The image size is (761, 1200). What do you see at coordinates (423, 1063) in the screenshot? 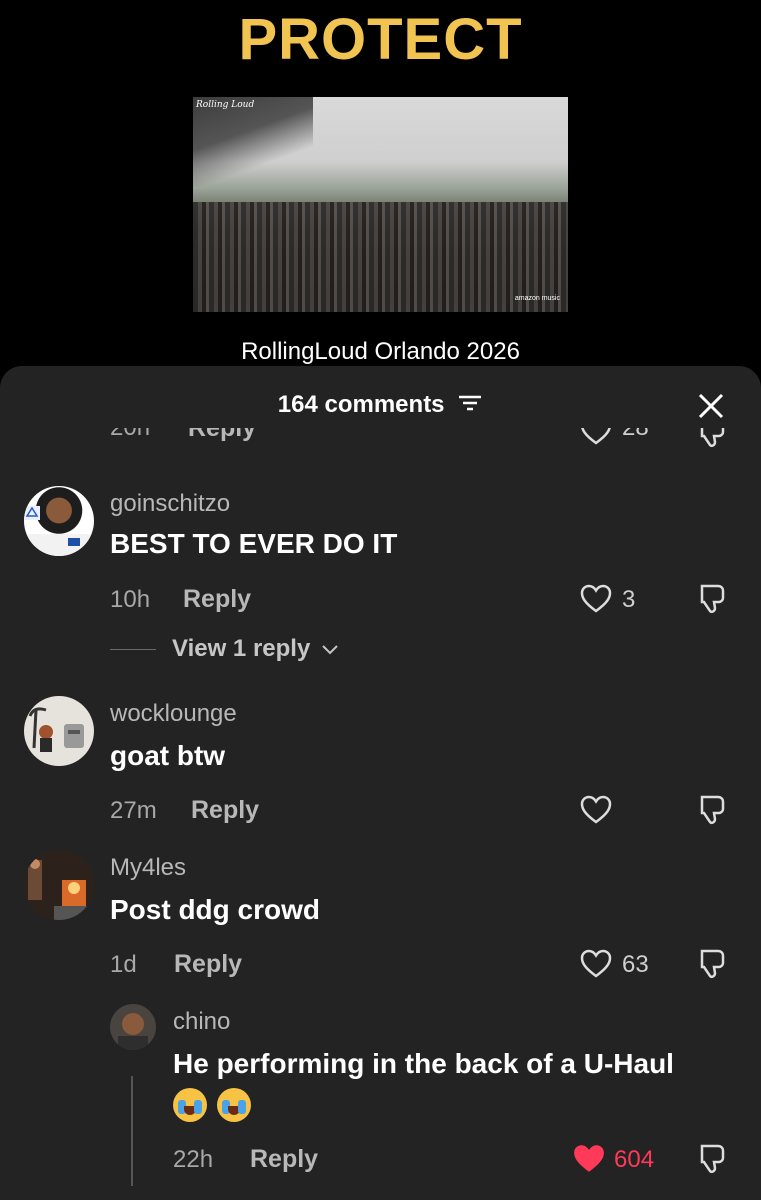
I see `comment-text: He performing in the back of a U-Haul` at bounding box center [423, 1063].